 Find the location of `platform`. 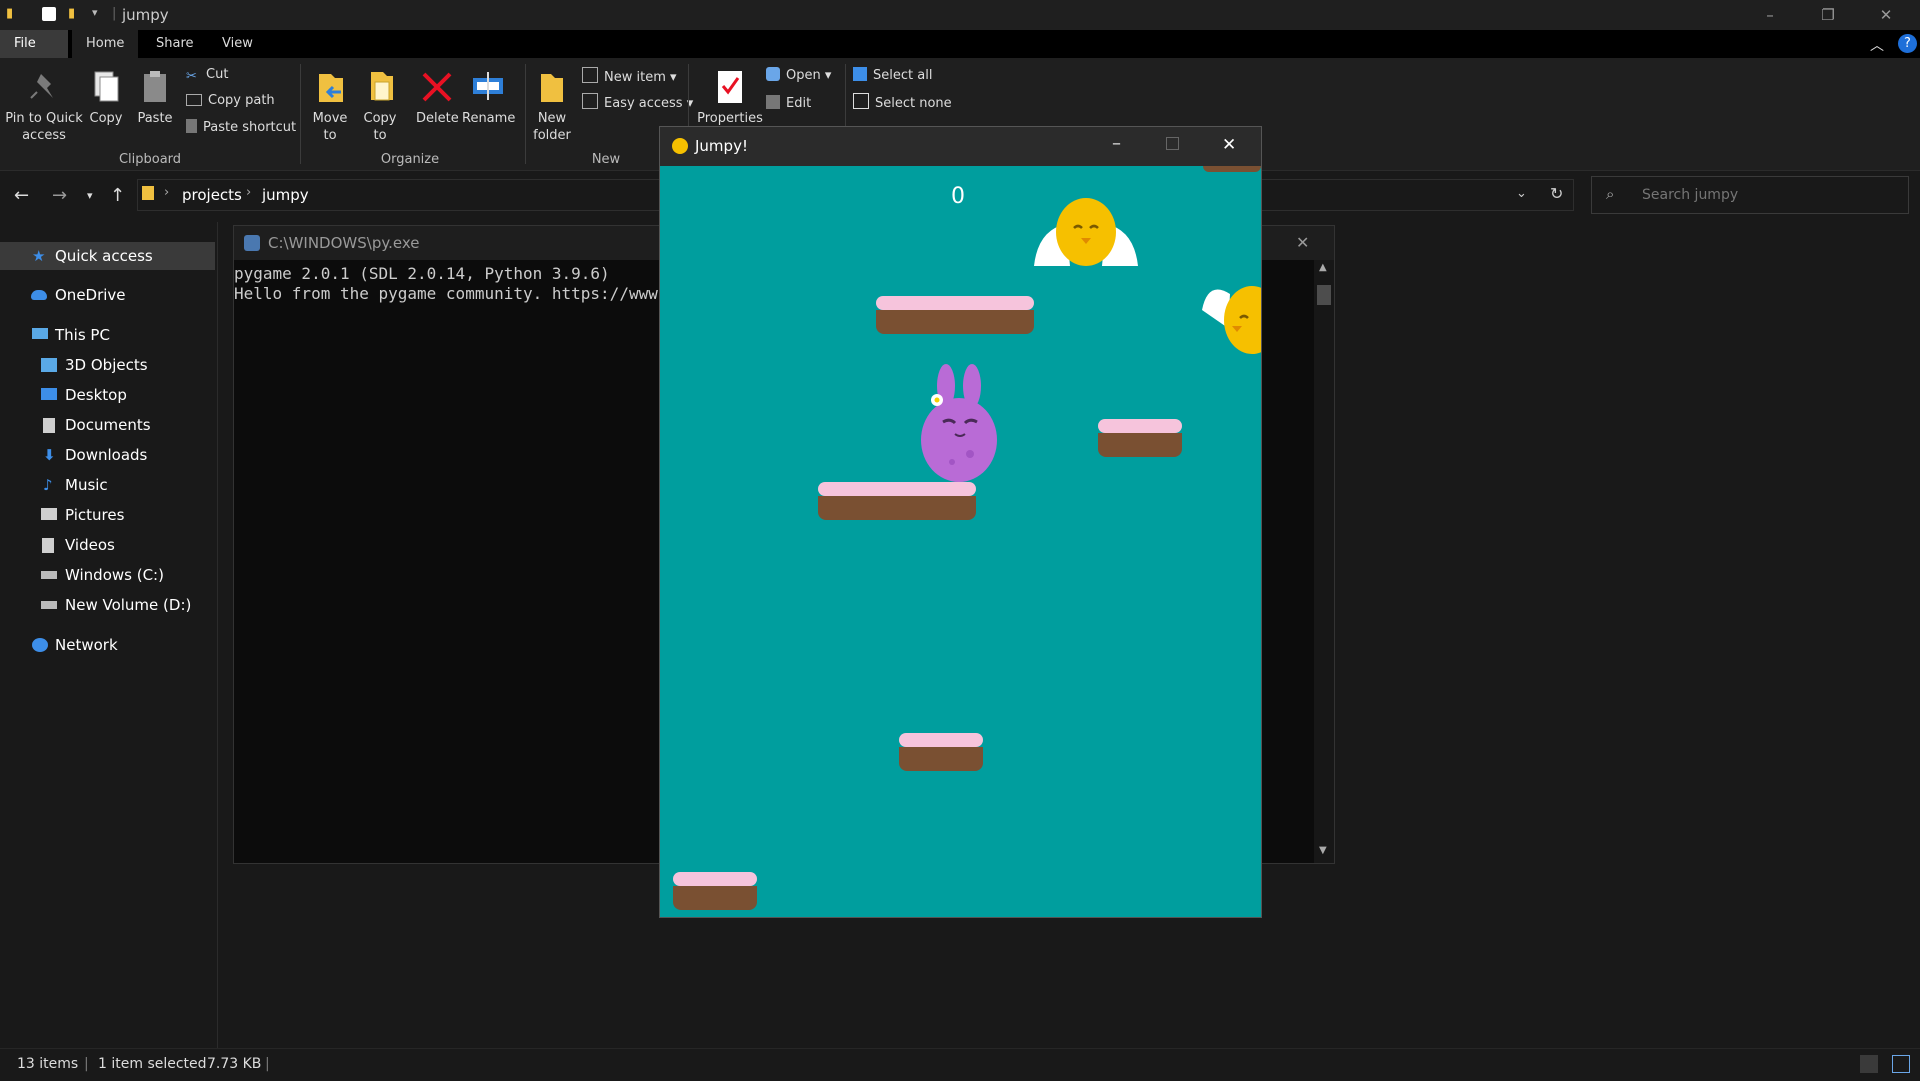

platform is located at coordinates (1232, 169).